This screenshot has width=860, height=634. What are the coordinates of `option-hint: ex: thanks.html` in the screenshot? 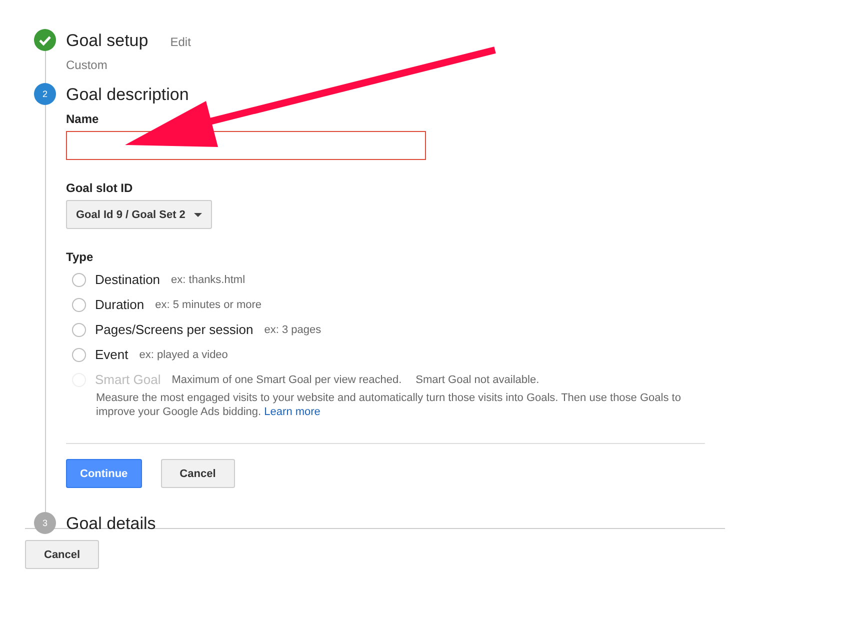 It's located at (208, 280).